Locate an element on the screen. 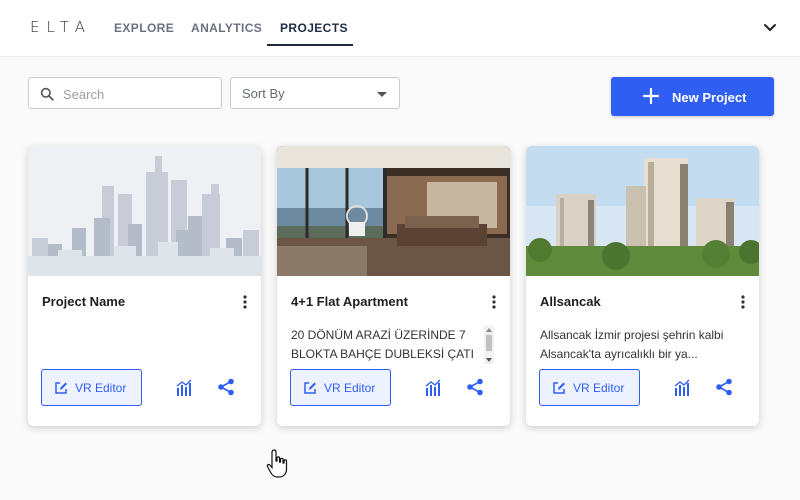 Image resolution: width=800 pixels, height=500 pixels. project-title: Project Name is located at coordinates (84, 301).